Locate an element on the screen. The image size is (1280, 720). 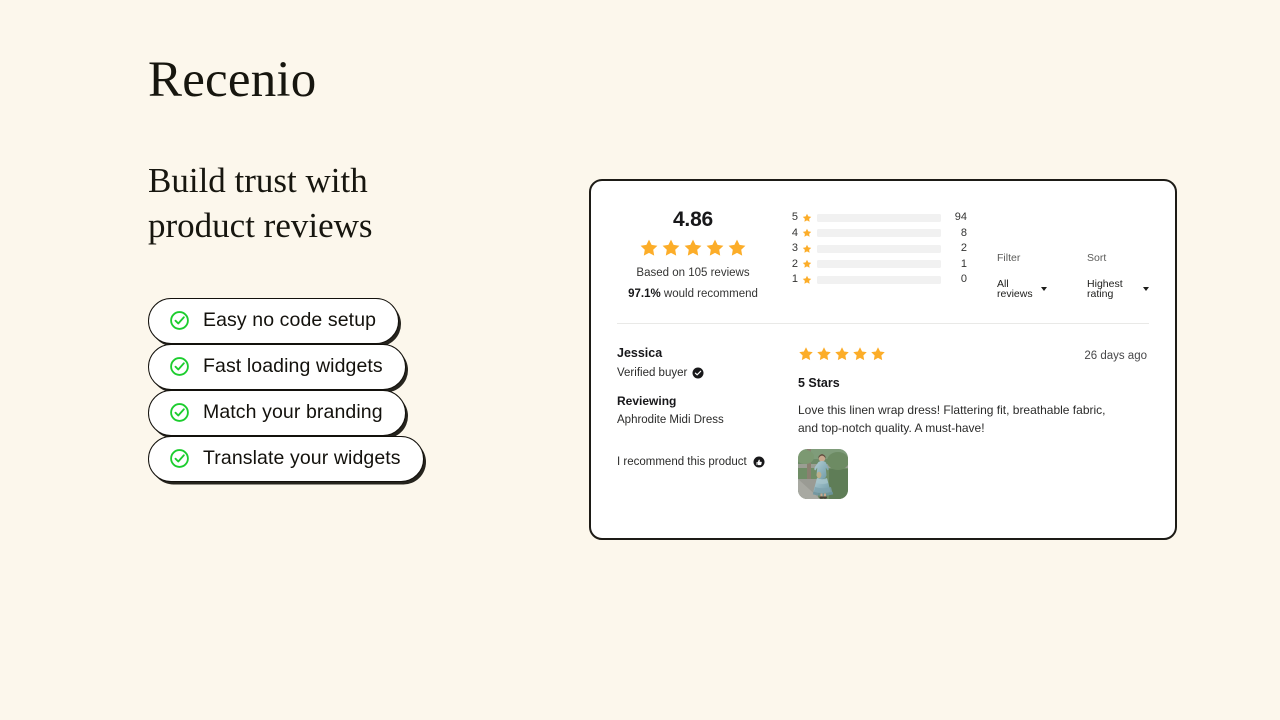
filter-dropdown: All reviews is located at coordinates (1022, 288).